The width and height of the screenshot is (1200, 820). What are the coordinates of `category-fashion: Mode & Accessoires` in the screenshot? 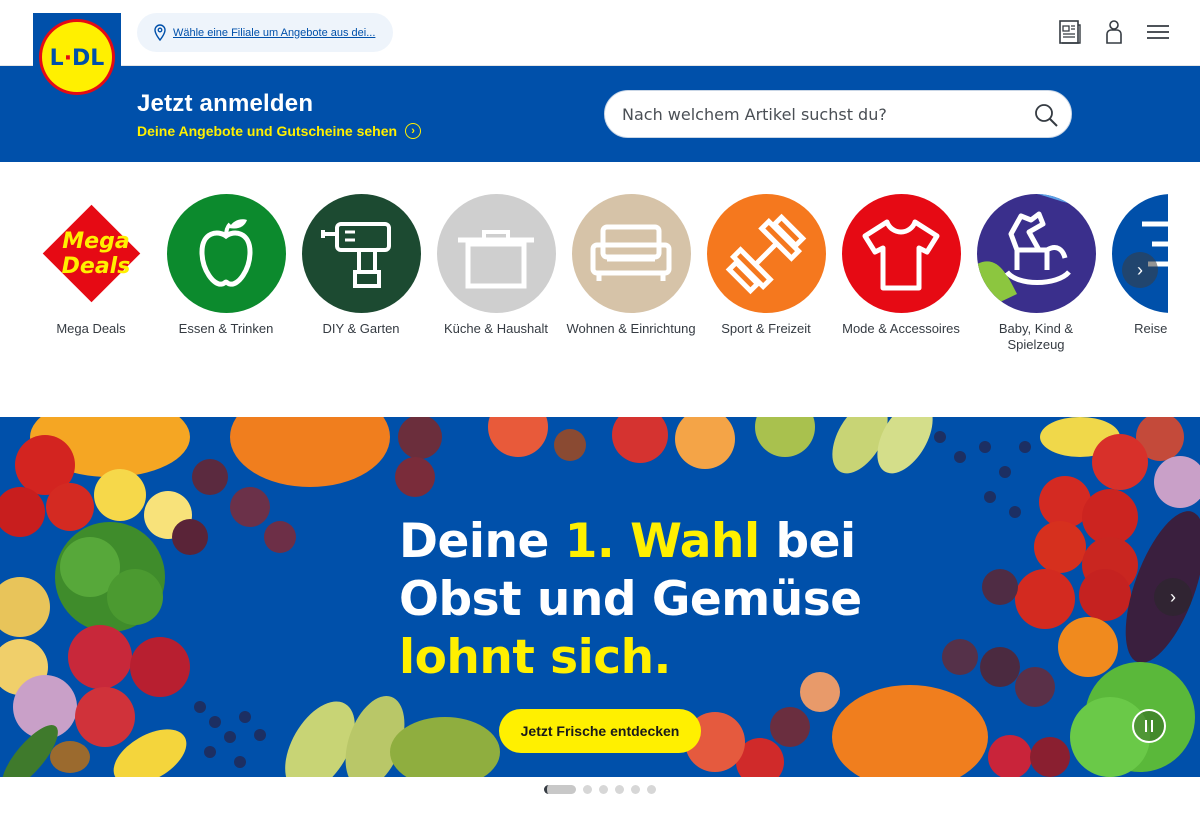 It's located at (901, 265).